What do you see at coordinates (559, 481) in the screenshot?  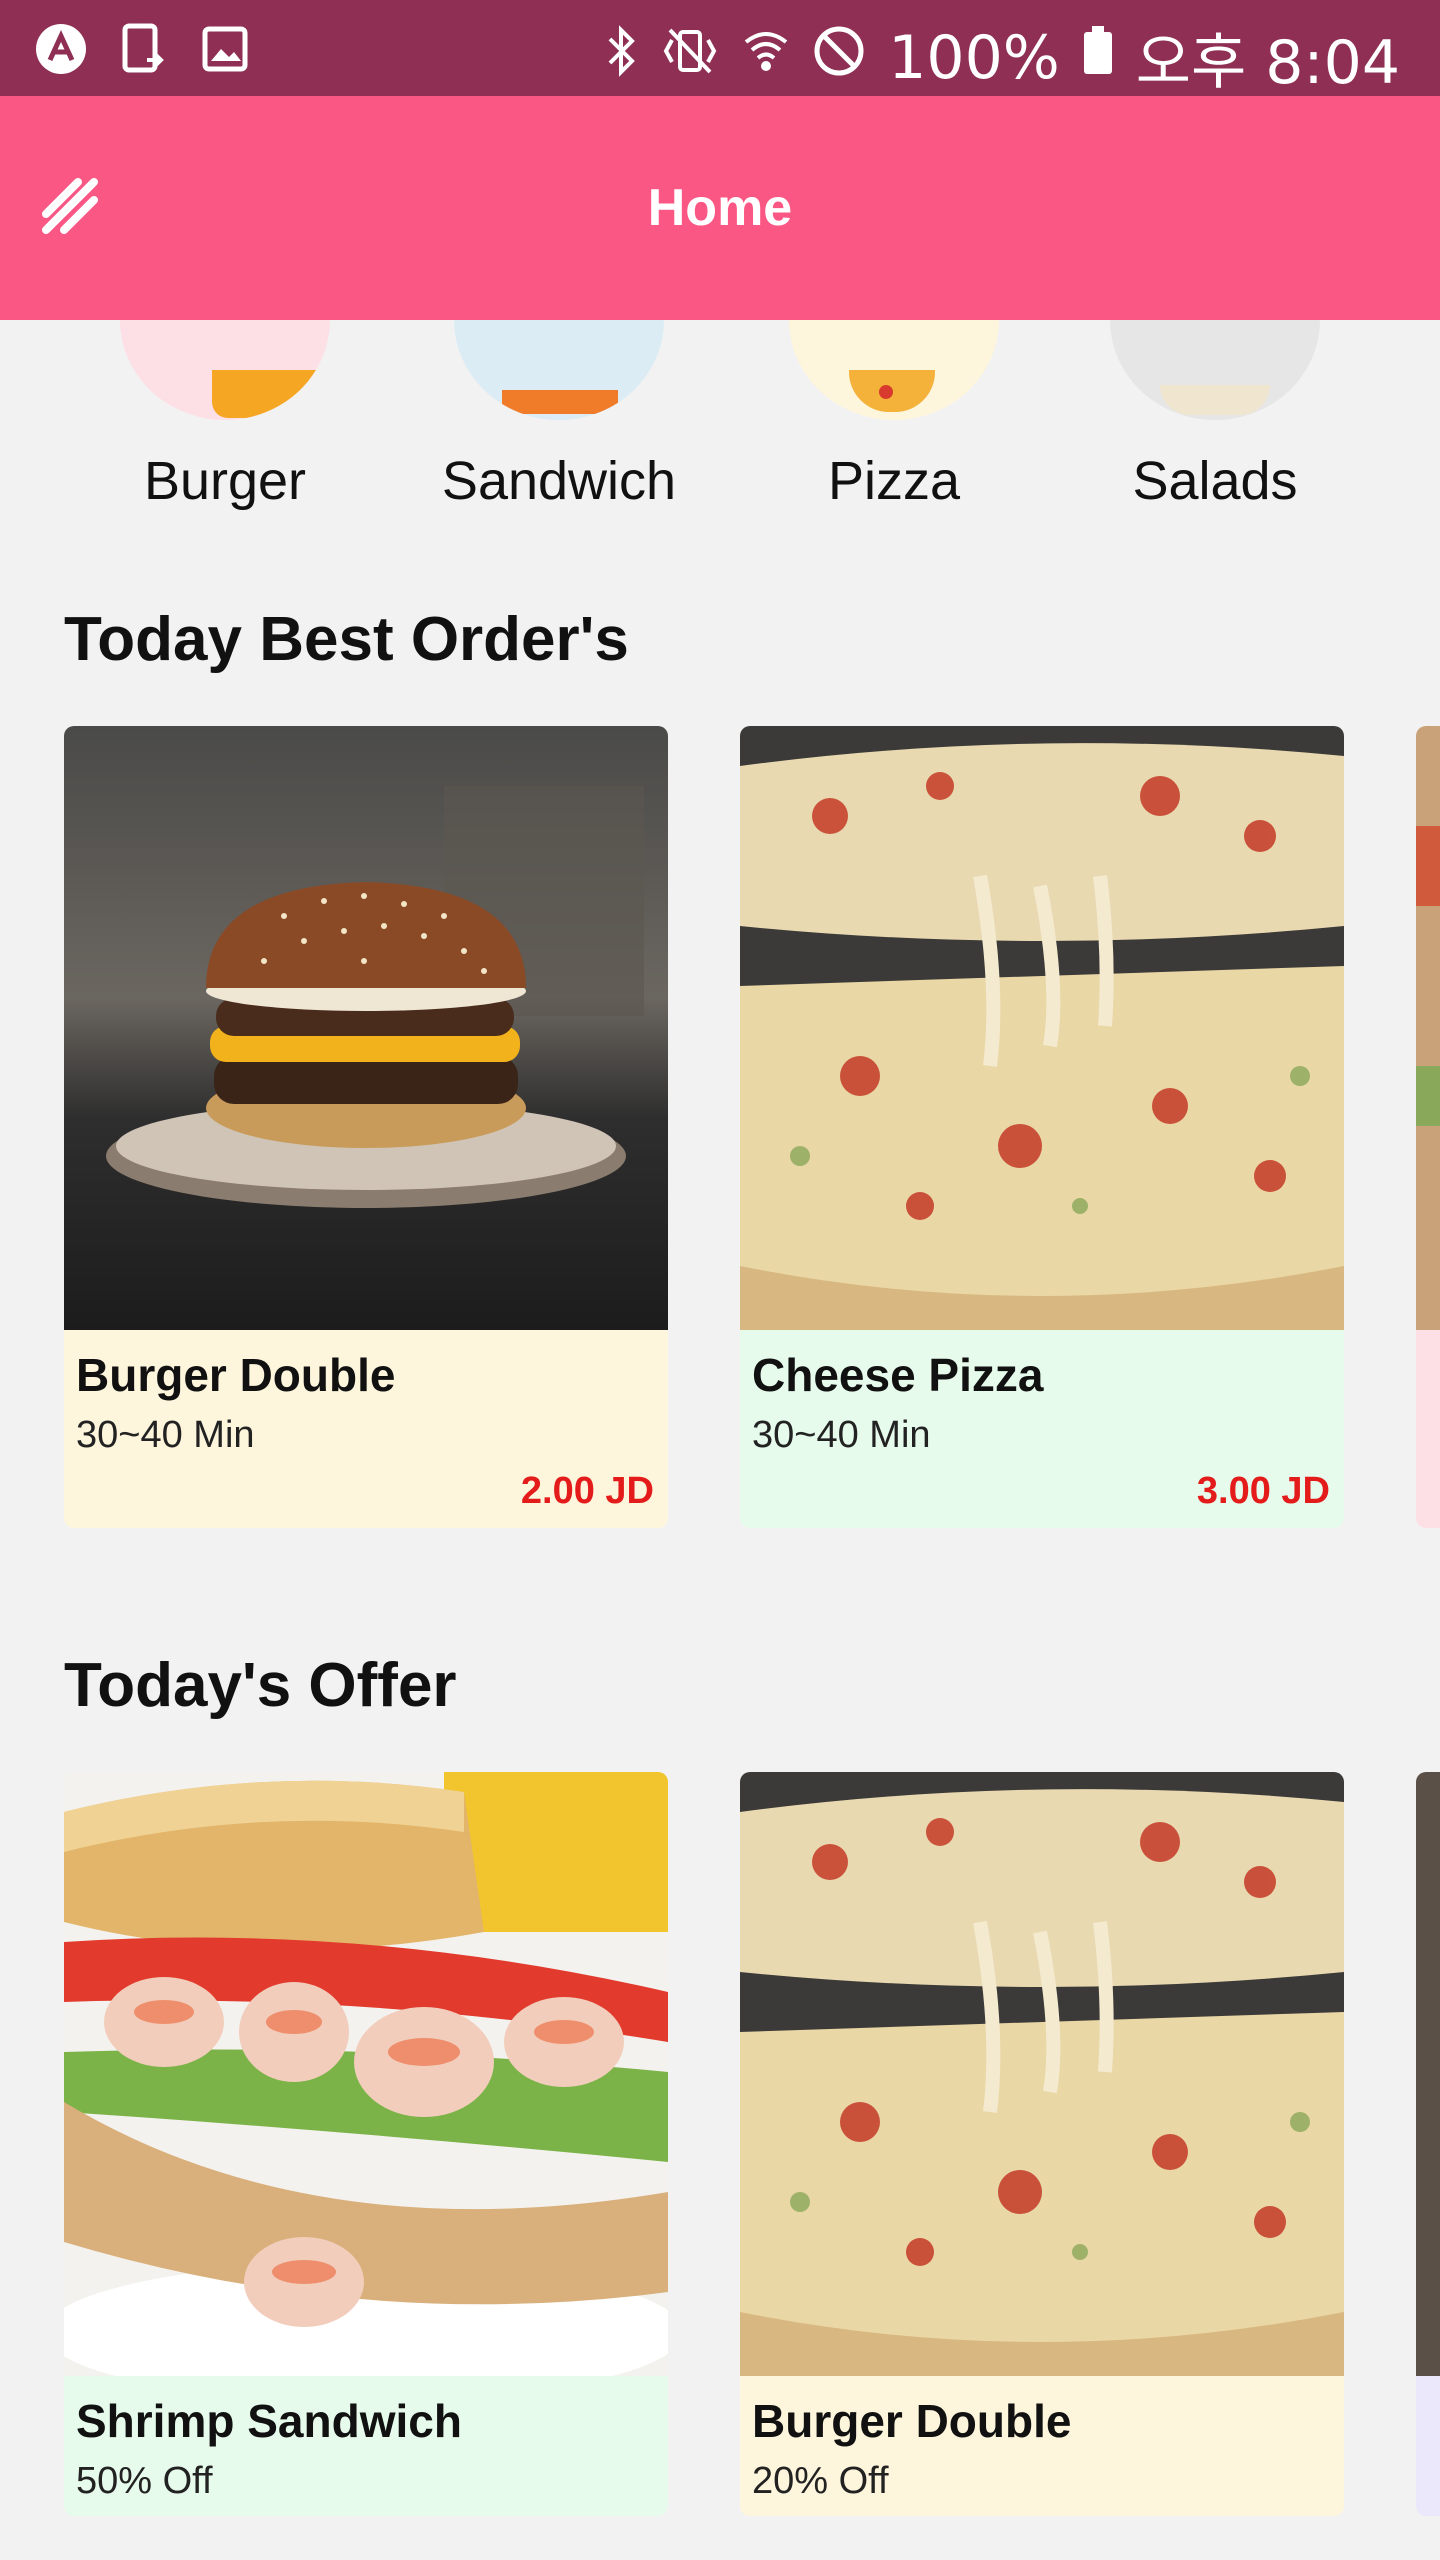 I see `category-label: Sandwich` at bounding box center [559, 481].